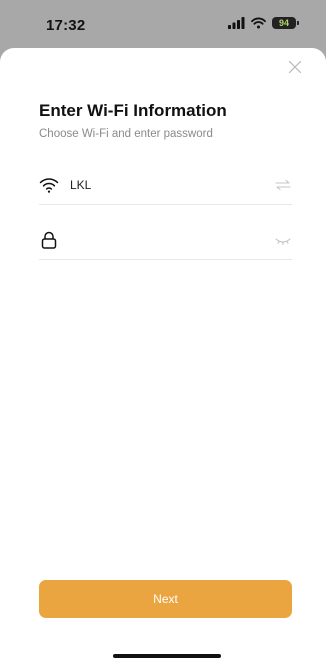  I want to click on close-icon, so click(295, 67).